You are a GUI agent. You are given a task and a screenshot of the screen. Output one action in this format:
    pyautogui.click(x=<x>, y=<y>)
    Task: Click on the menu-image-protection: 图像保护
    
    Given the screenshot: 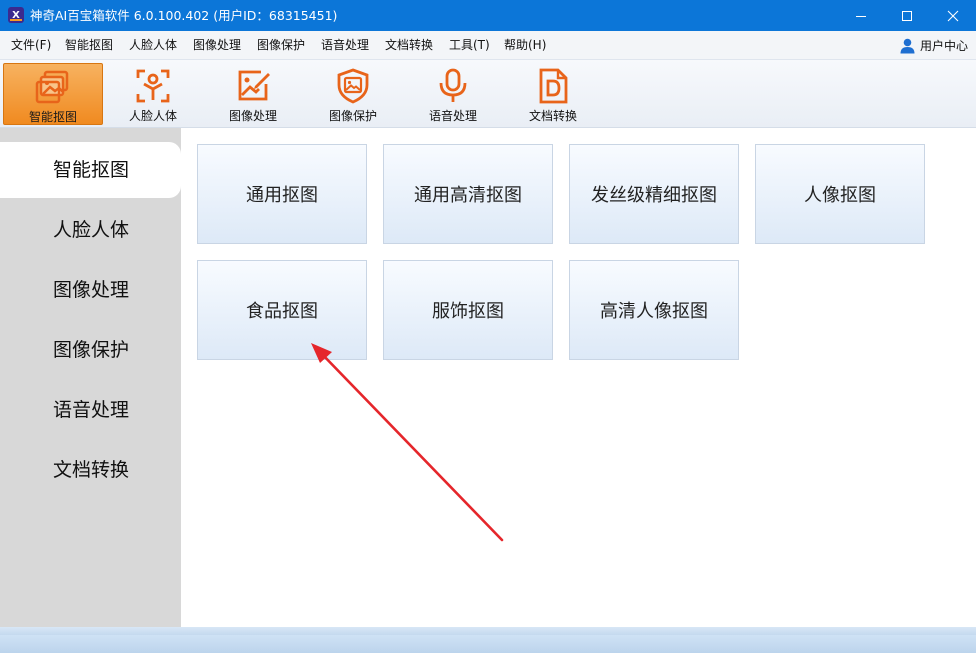 What is the action you would take?
    pyautogui.click(x=281, y=45)
    